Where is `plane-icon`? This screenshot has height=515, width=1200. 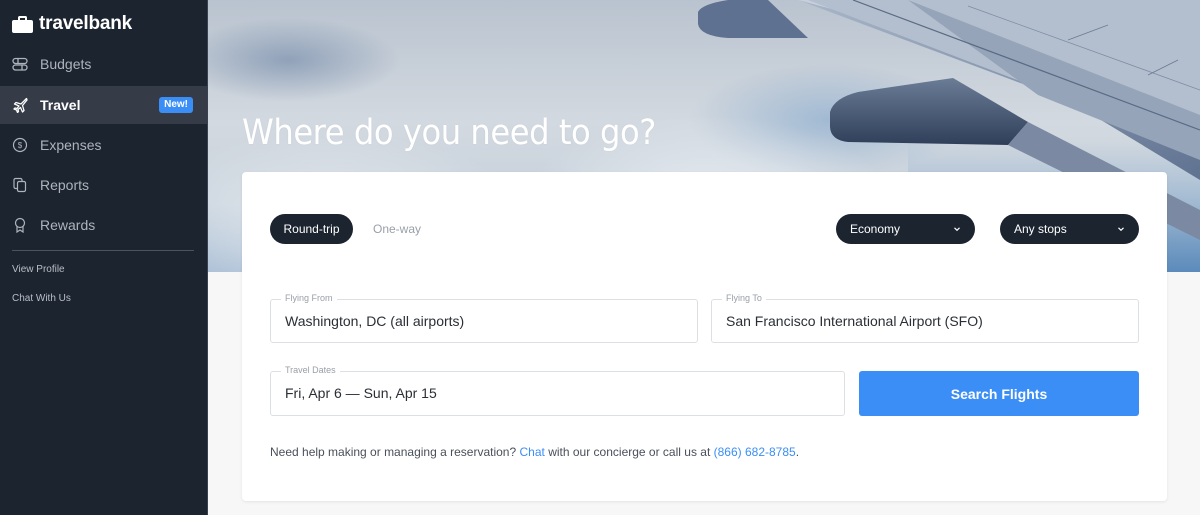 plane-icon is located at coordinates (20, 105).